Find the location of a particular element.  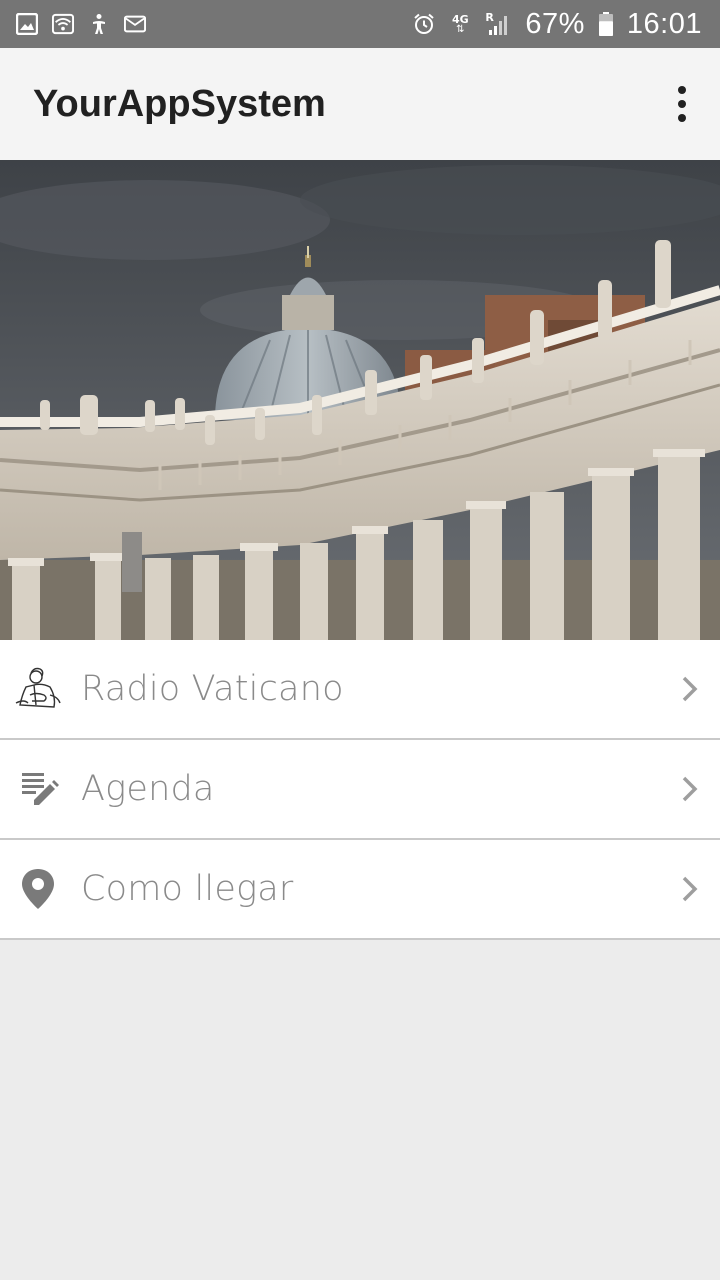

app-title: YourAppSystem is located at coordinates (179, 103).